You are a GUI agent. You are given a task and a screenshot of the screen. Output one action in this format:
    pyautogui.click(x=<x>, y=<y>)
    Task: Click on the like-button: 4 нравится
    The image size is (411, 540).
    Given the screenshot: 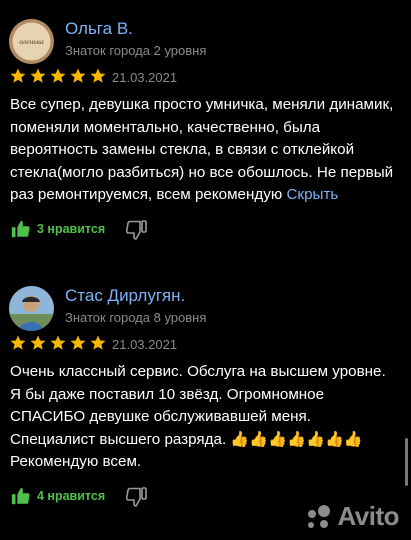 What is the action you would take?
    pyautogui.click(x=57, y=496)
    